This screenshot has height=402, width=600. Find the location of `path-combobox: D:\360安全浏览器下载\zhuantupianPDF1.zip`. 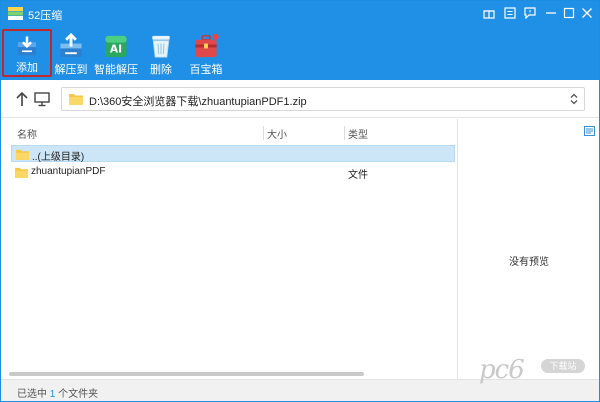

path-combobox: D:\360安全浏览器下载\zhuantupianPDF1.zip is located at coordinates (323, 99).